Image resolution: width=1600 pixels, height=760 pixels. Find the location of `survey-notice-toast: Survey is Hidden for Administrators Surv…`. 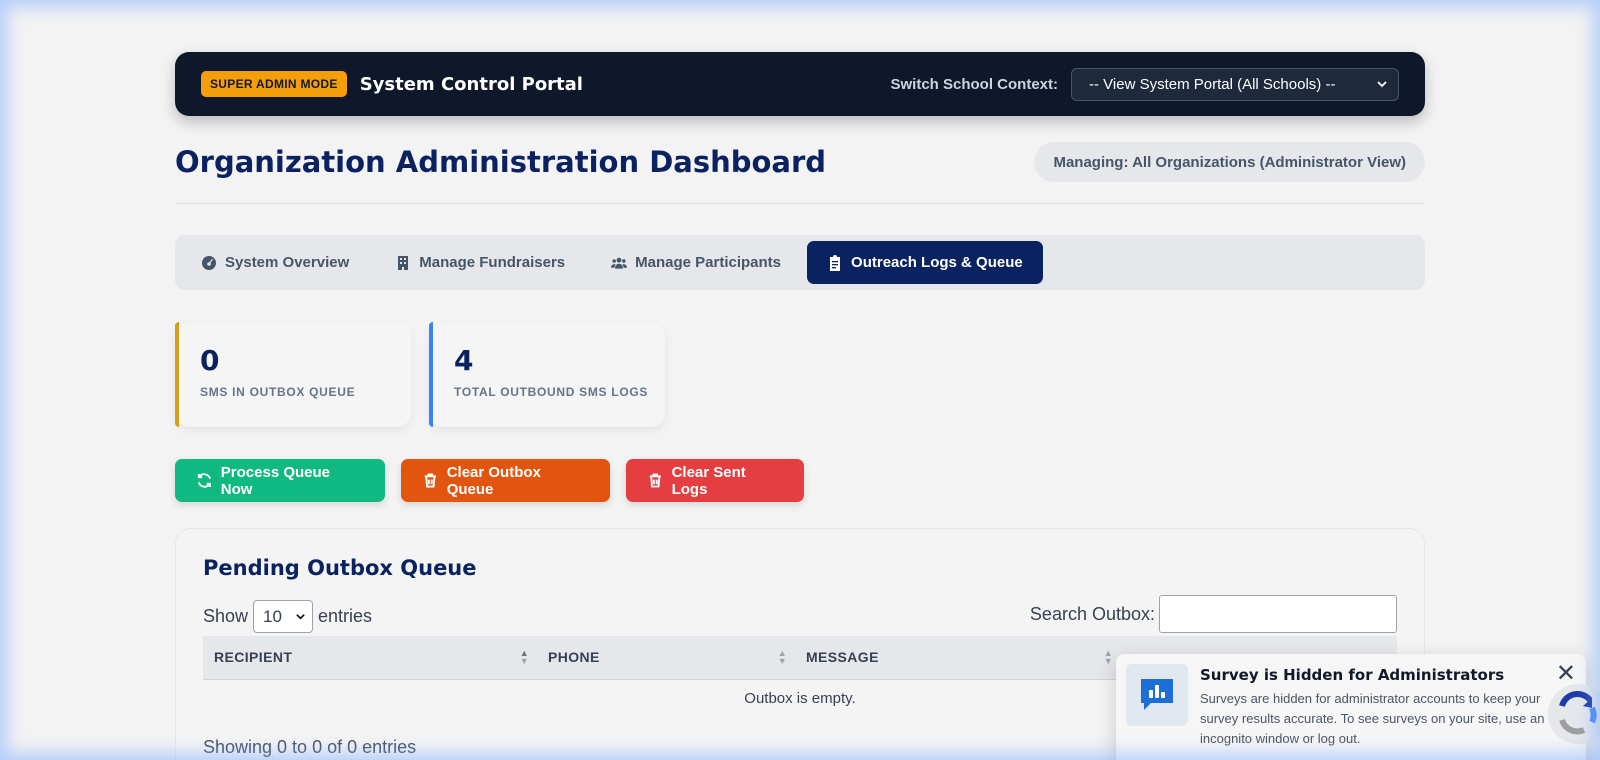

survey-notice-toast: Survey is Hidden for Administrators Surv… is located at coordinates (1351, 707).